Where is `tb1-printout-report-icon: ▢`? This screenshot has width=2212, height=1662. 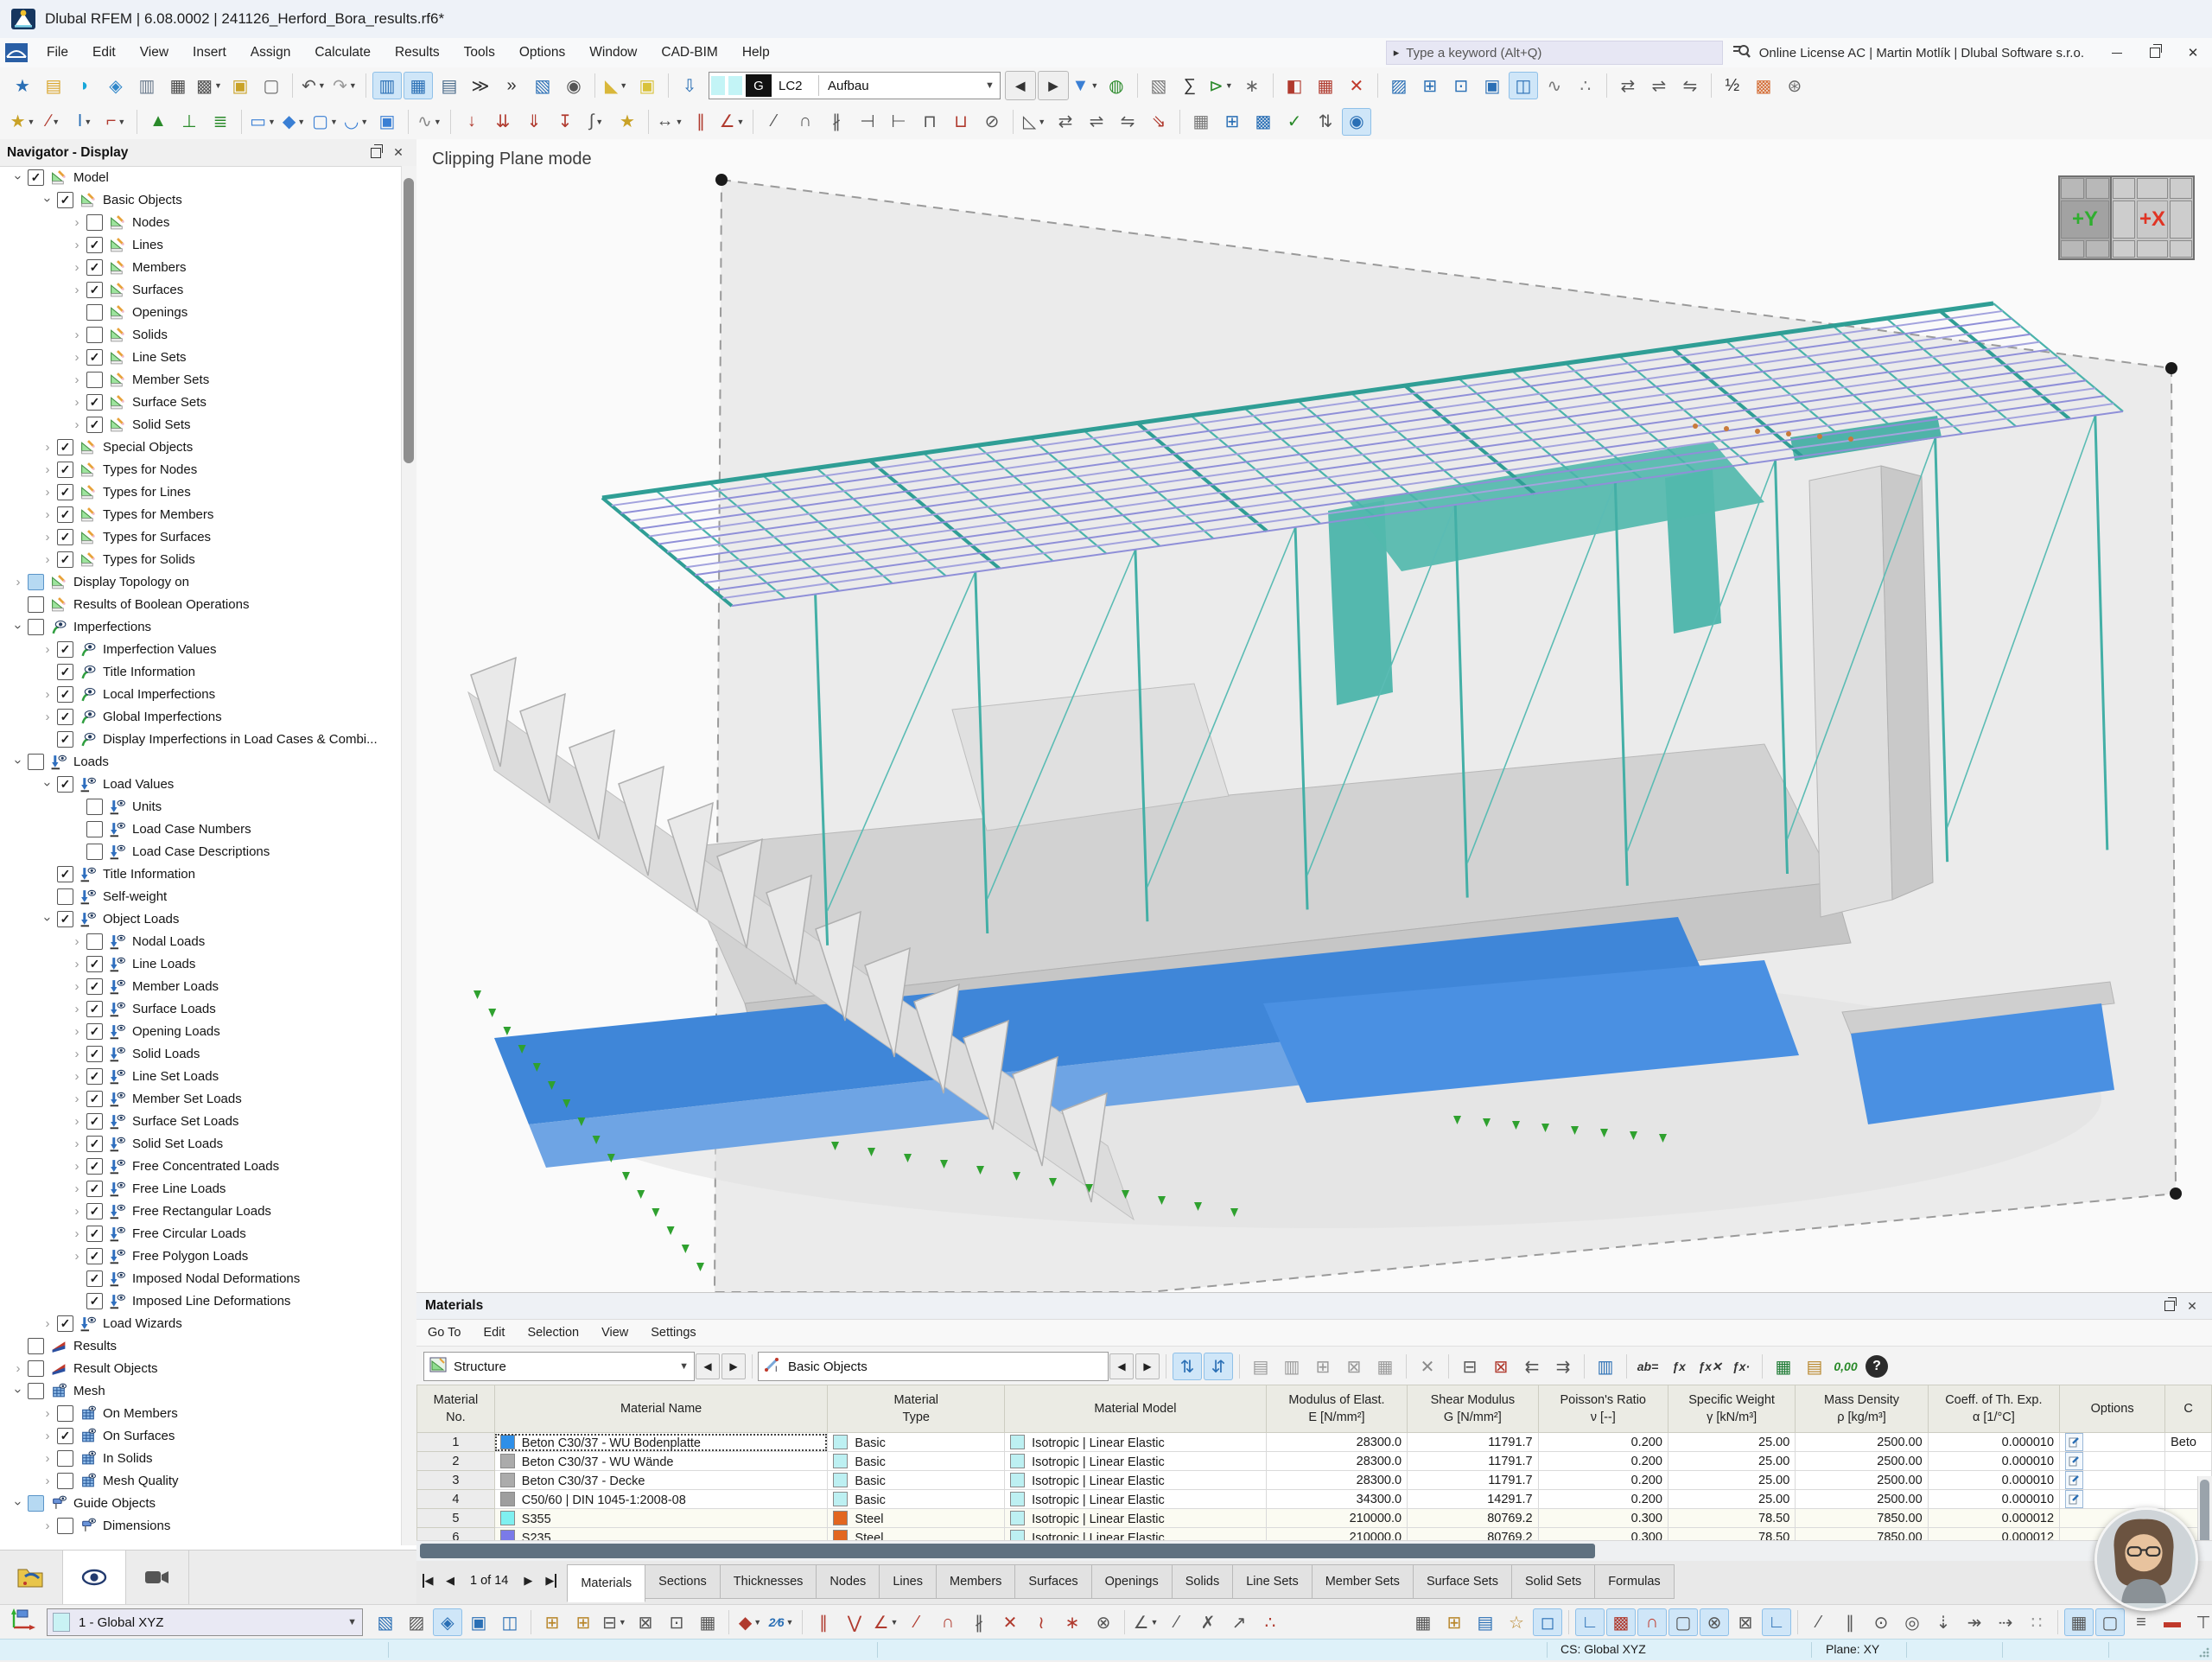 tb1-printout-report-icon: ▢ is located at coordinates (271, 85).